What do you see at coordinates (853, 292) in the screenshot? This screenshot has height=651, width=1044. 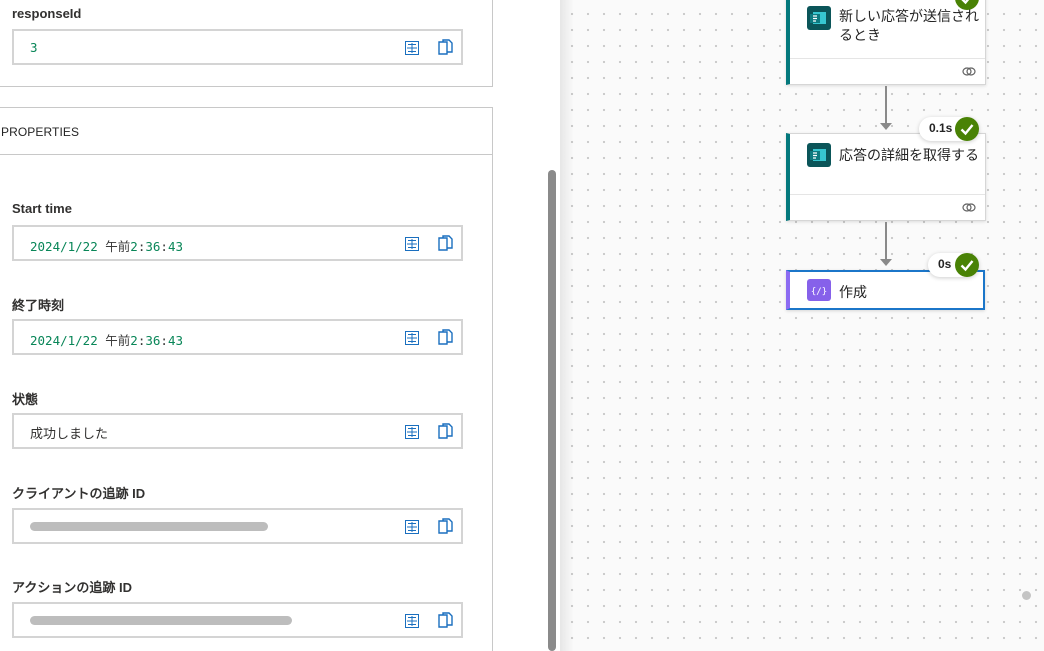 I see `compose-title: 作成` at bounding box center [853, 292].